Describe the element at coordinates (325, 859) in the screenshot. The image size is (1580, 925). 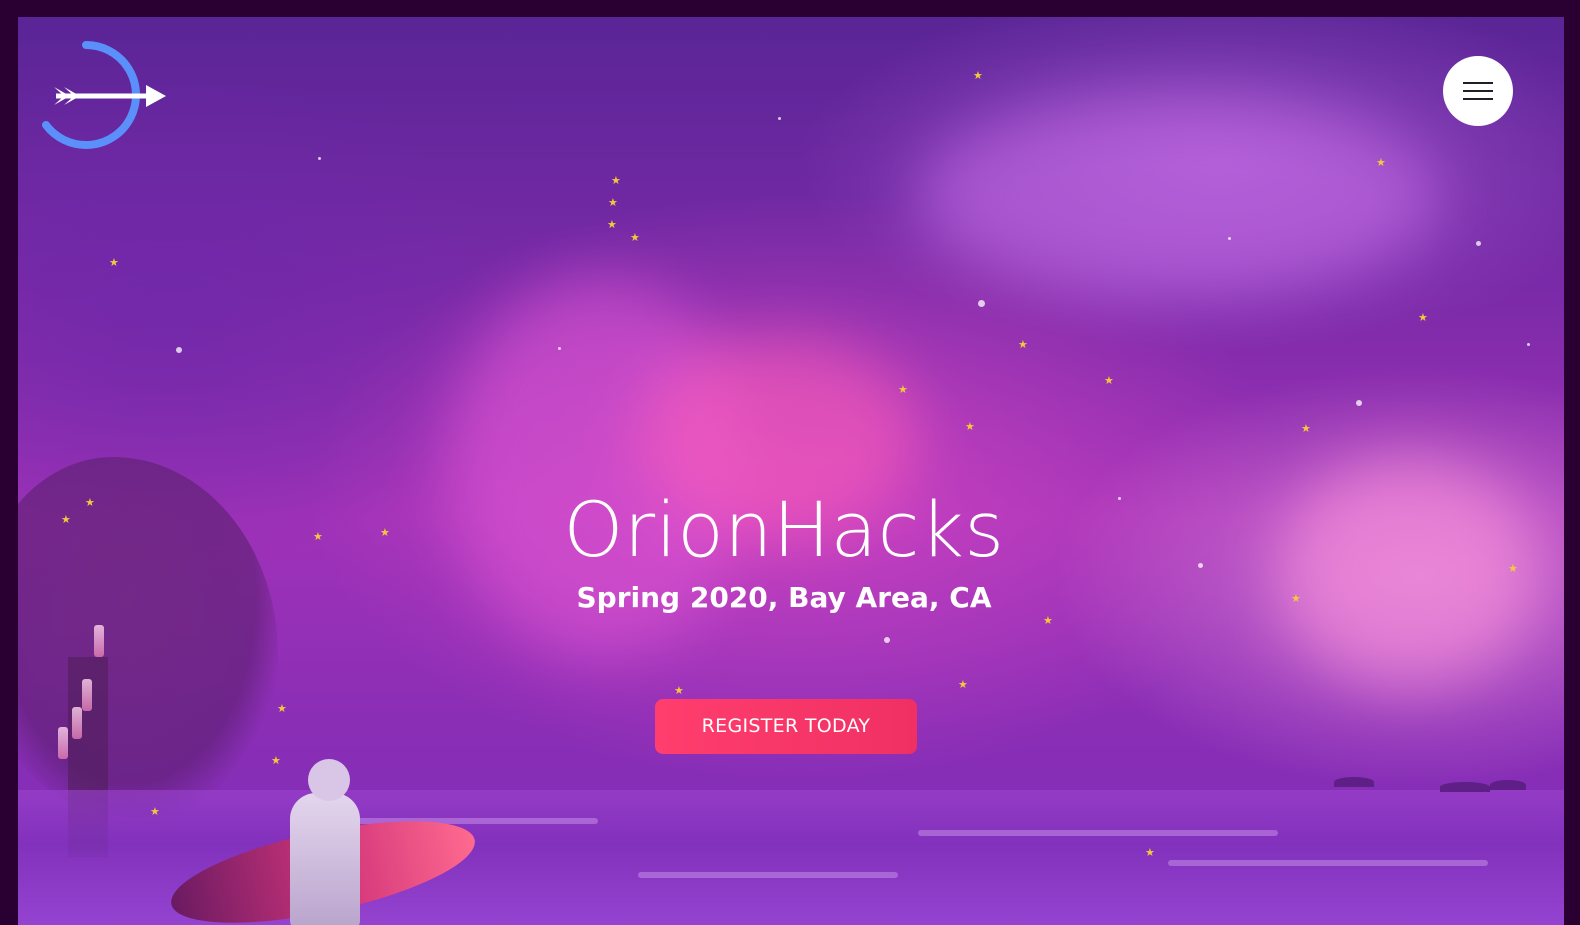
I see `astronaut-suit` at that location.